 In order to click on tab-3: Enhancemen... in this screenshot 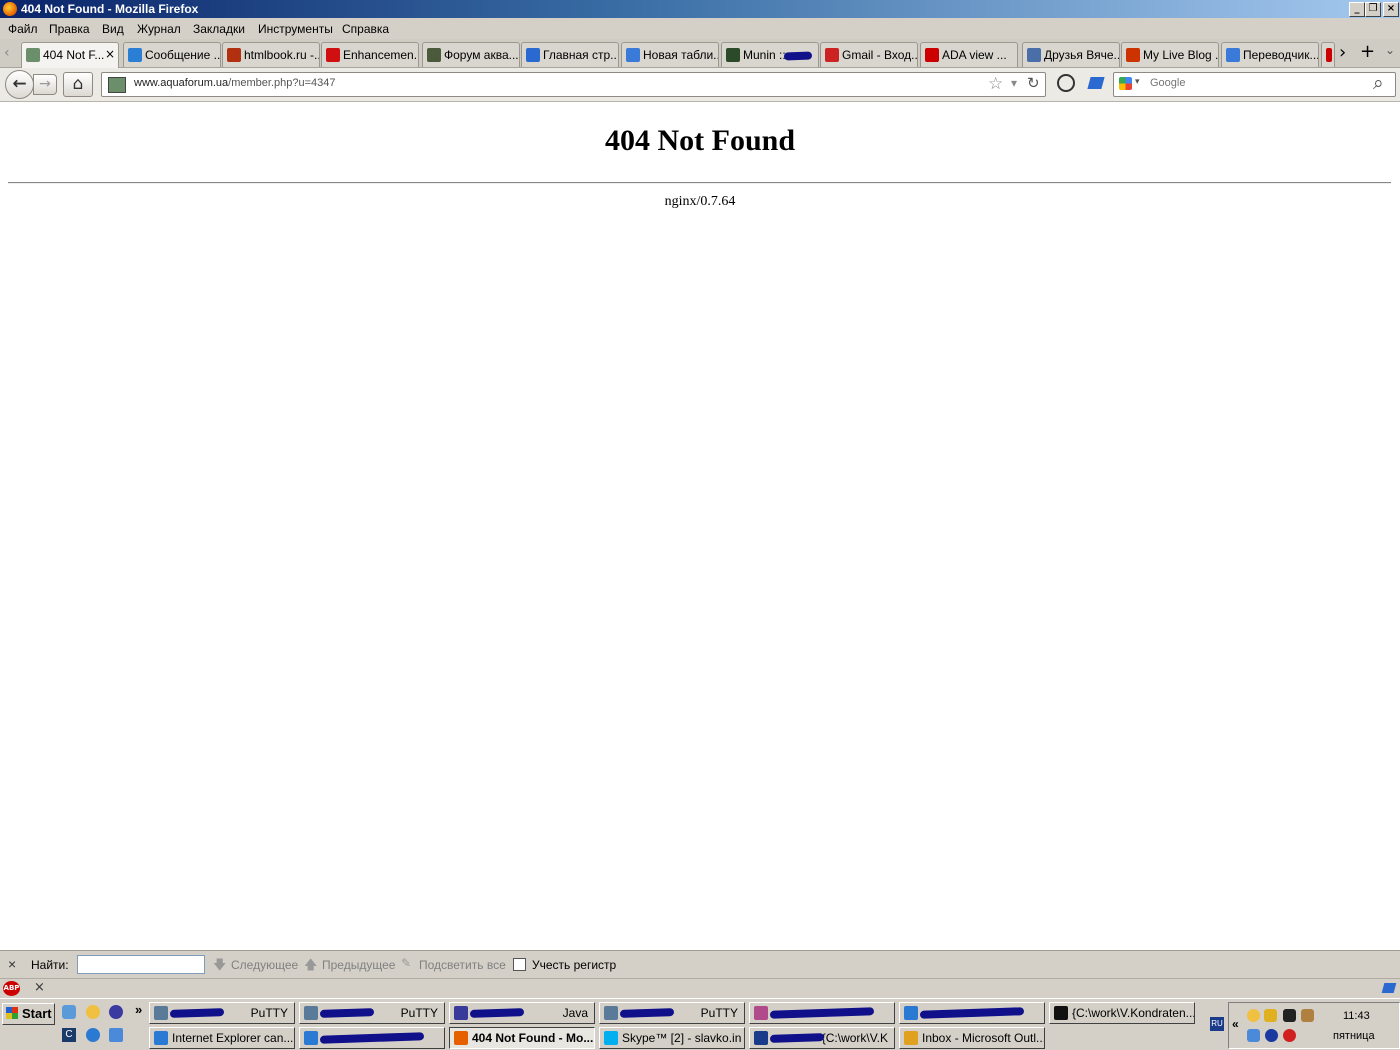, I will do `click(370, 54)`.